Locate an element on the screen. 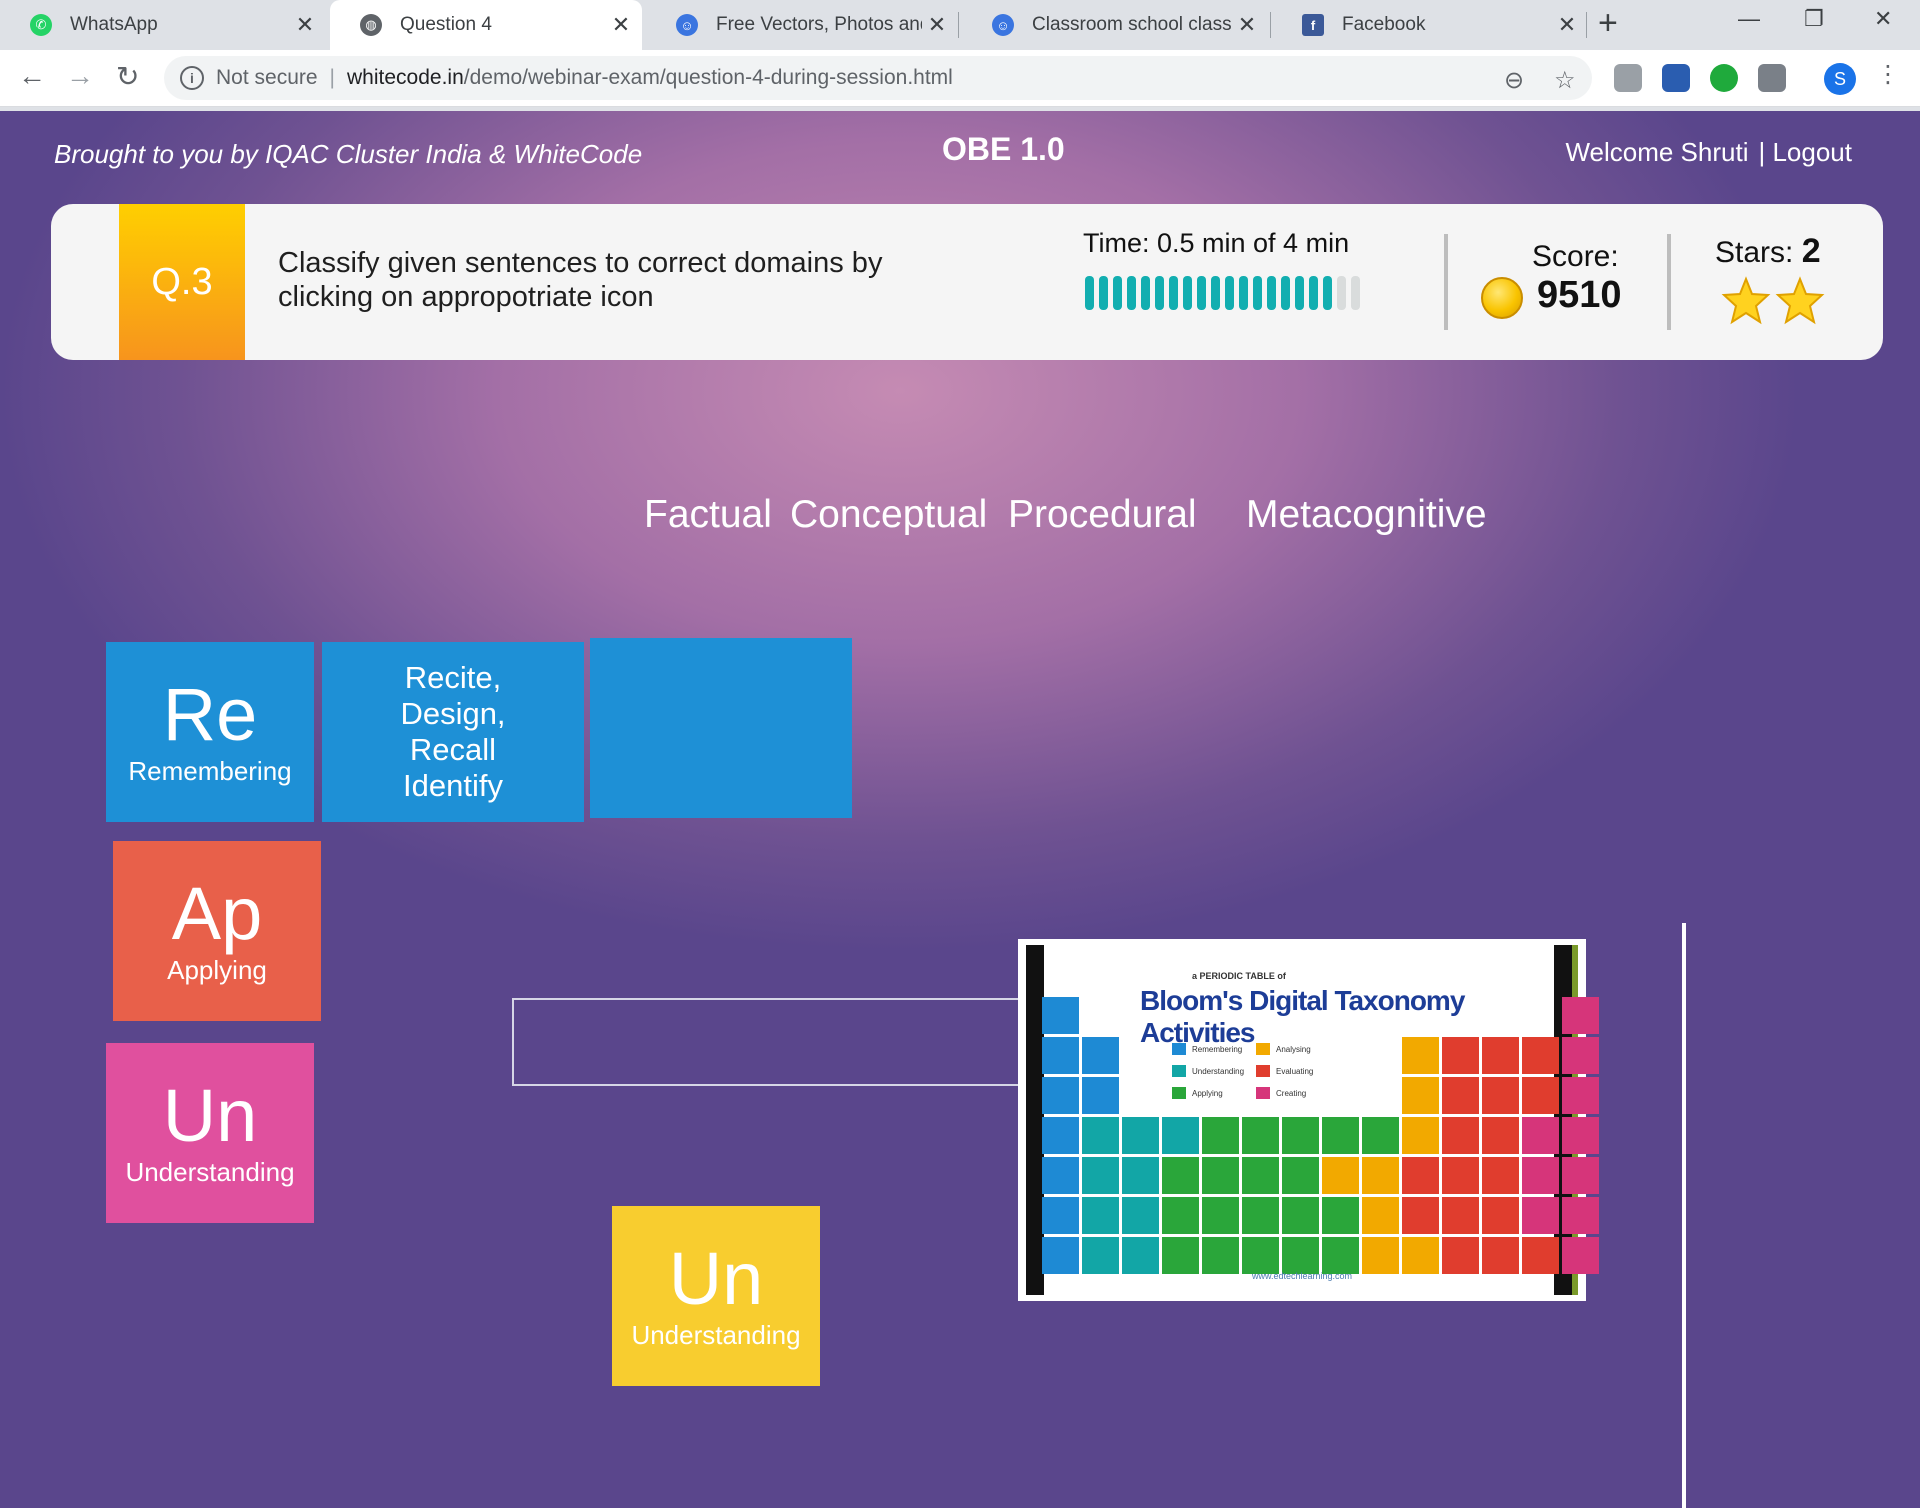  new-tab-button: + is located at coordinates (1608, 23).